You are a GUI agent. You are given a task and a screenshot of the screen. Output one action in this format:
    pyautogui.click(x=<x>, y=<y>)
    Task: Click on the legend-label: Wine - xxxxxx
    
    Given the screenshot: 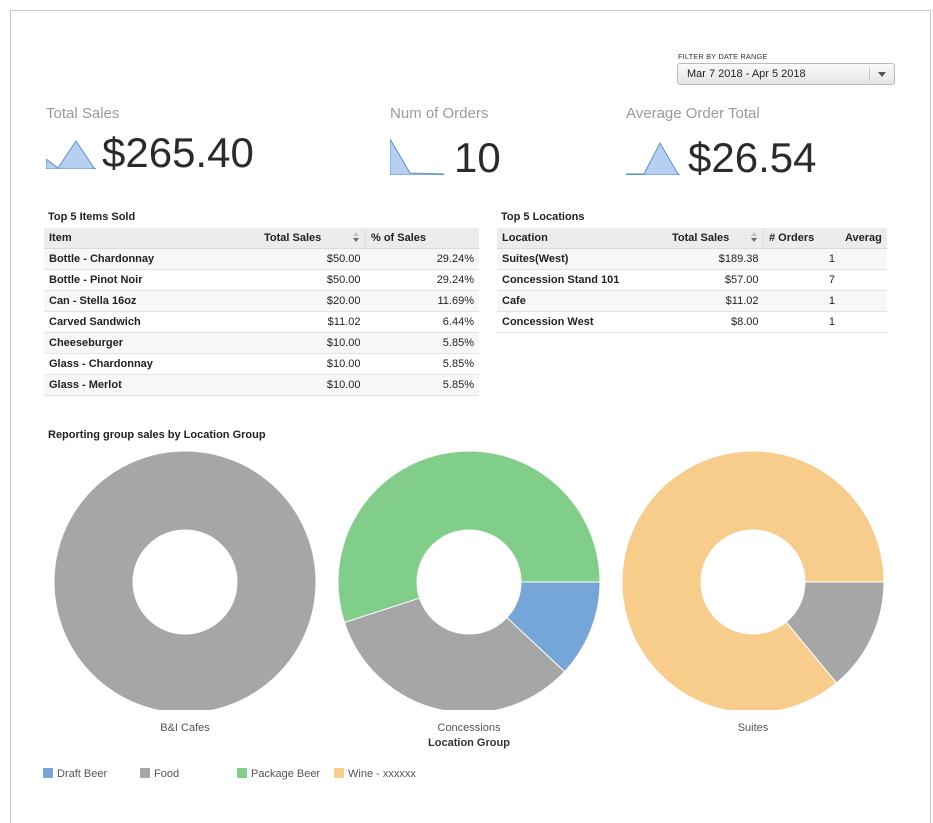 What is the action you would take?
    pyautogui.click(x=382, y=774)
    